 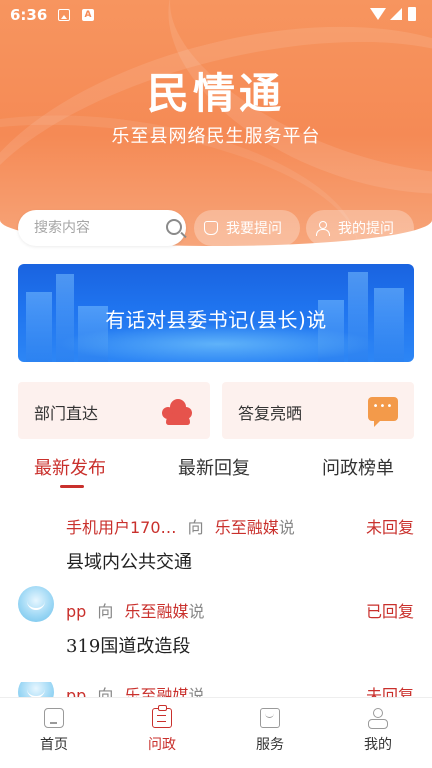 I want to click on reply-status: 已回复, so click(x=389, y=611).